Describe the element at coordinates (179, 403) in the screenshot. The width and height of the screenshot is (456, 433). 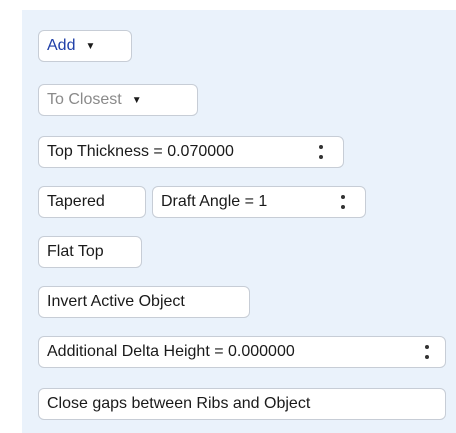
I see `close-gaps-label: Close gaps between Ribs and Object` at that location.